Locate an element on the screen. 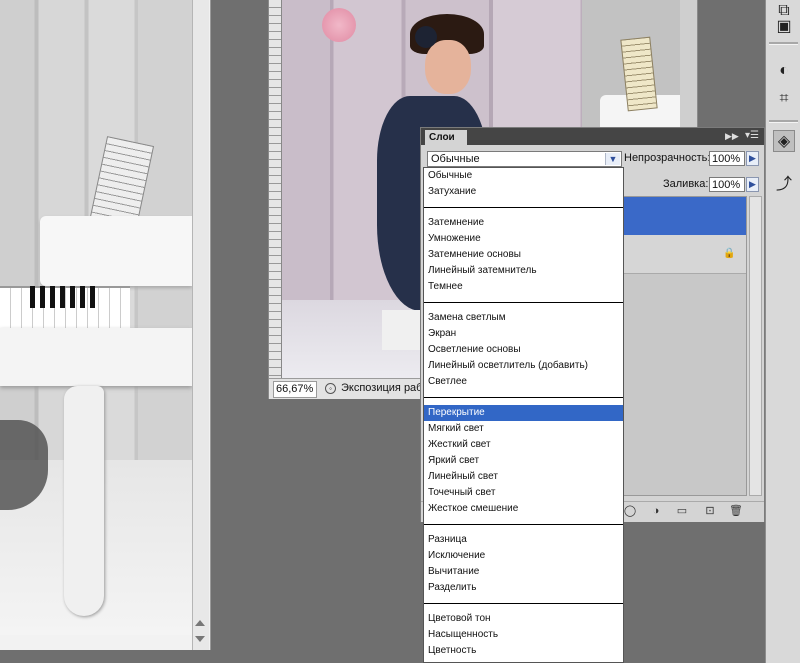 The image size is (800, 663). blend-mode-option: Цветовой тон is located at coordinates (523, 619).